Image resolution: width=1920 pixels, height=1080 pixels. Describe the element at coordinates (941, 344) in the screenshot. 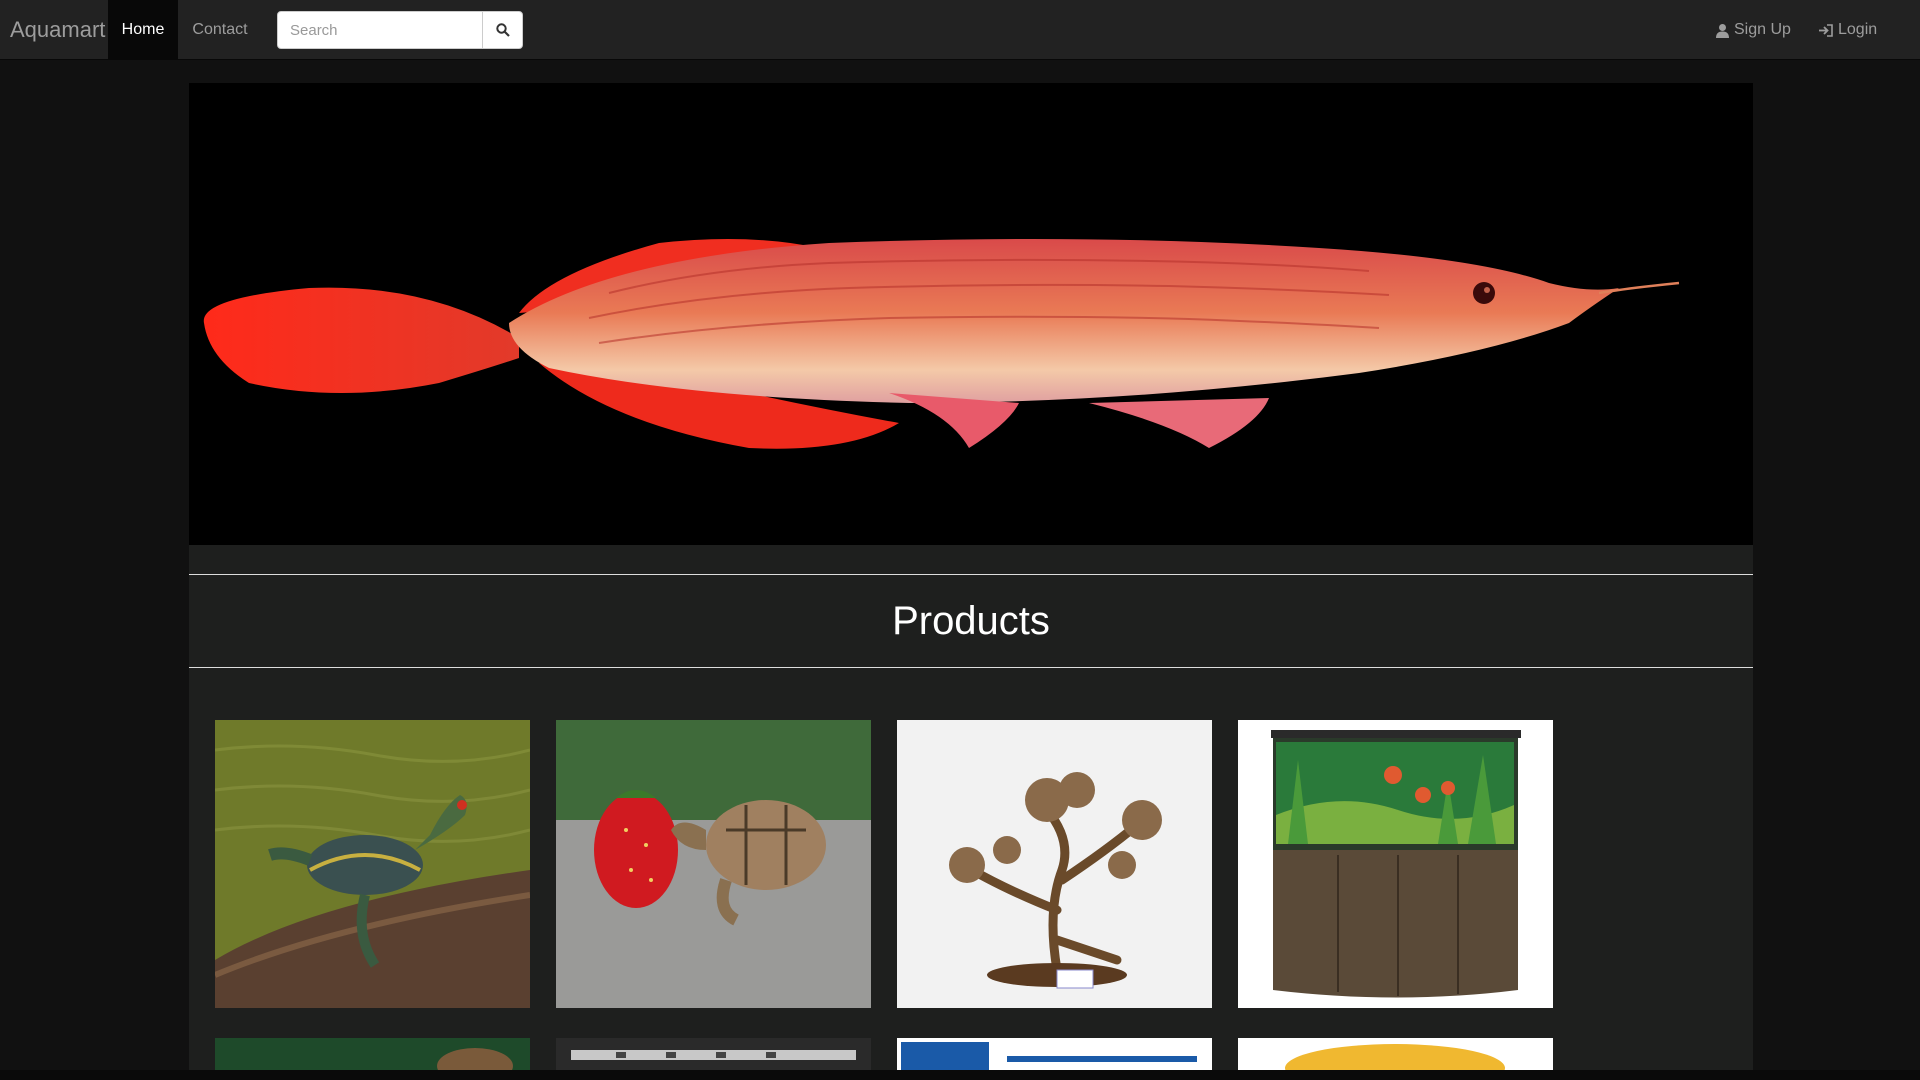

I see `arowana-fish-image` at that location.